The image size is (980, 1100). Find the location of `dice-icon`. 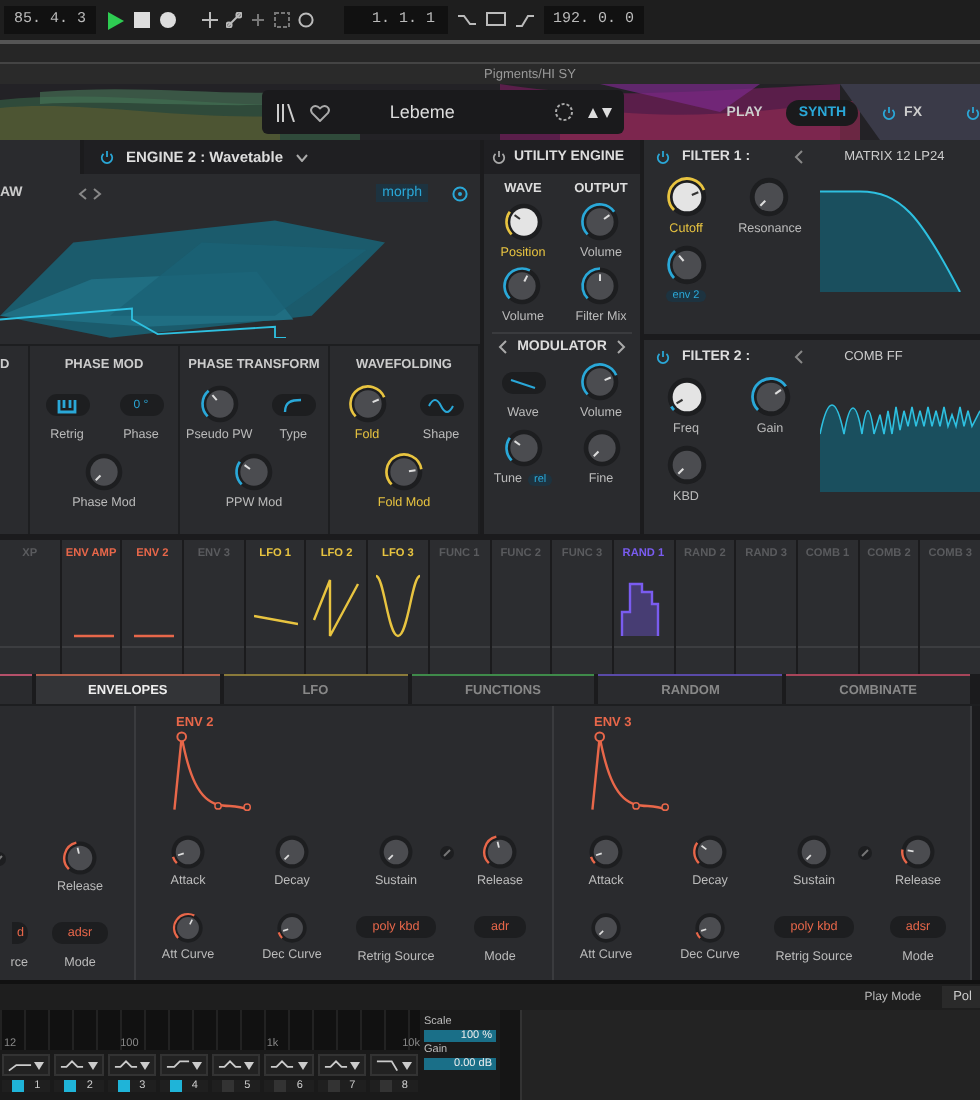

dice-icon is located at coordinates (564, 112).